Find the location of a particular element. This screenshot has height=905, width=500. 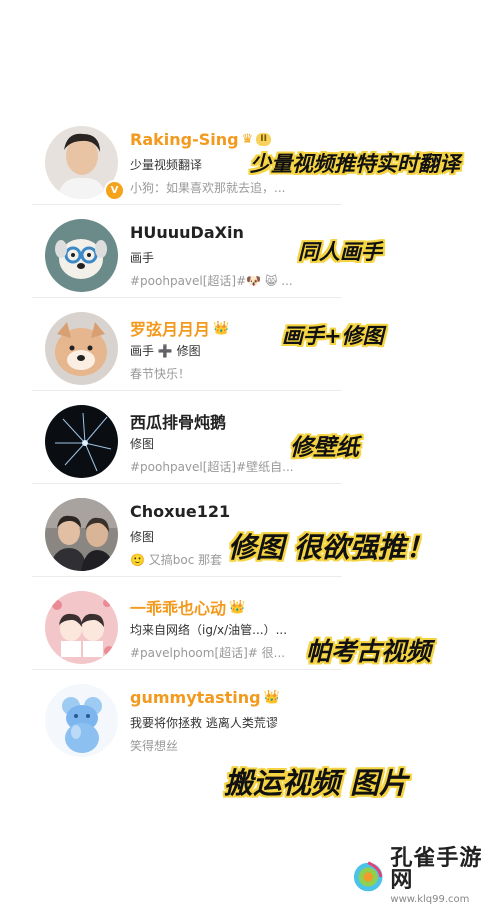

annotation-text: 修壁纸 is located at coordinates (324, 448).